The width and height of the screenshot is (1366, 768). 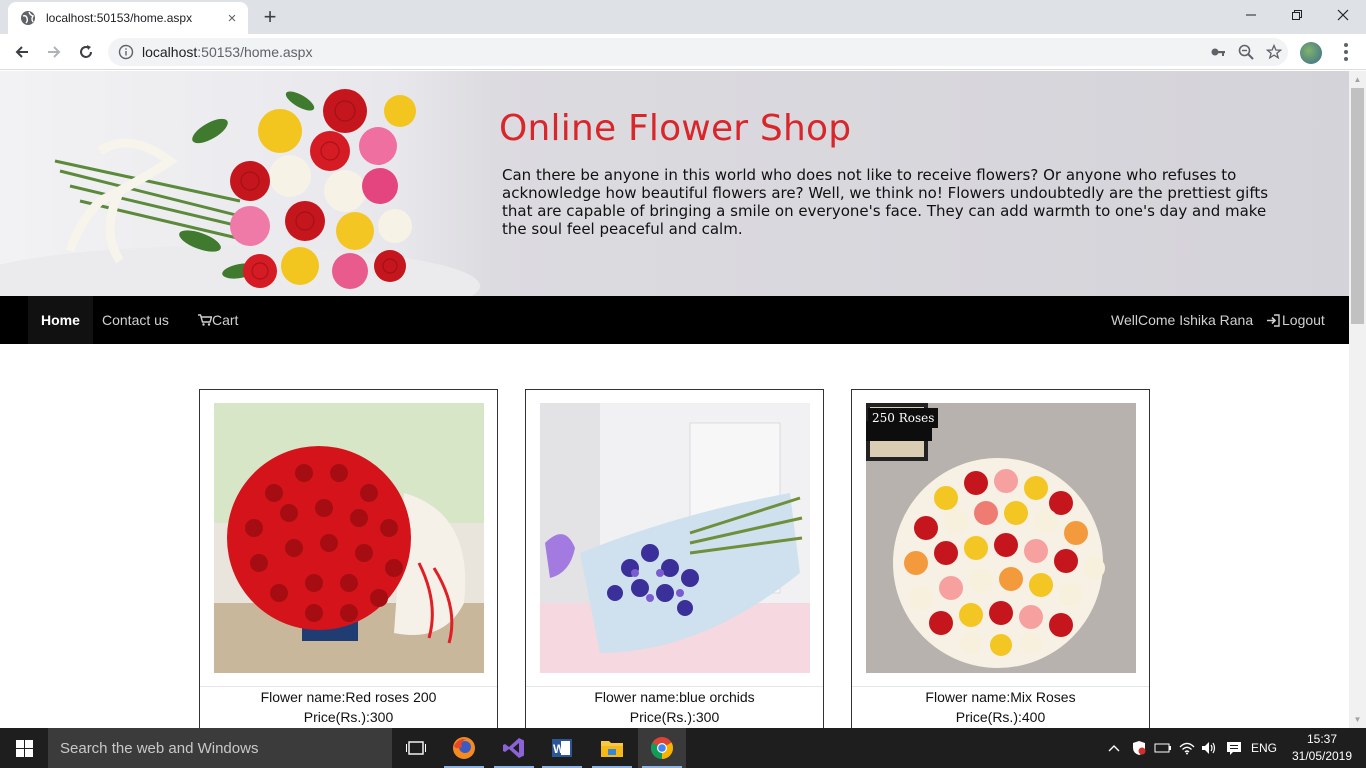 What do you see at coordinates (1357, 719) in the screenshot?
I see `scroll-down-arrow-icon: ▼` at bounding box center [1357, 719].